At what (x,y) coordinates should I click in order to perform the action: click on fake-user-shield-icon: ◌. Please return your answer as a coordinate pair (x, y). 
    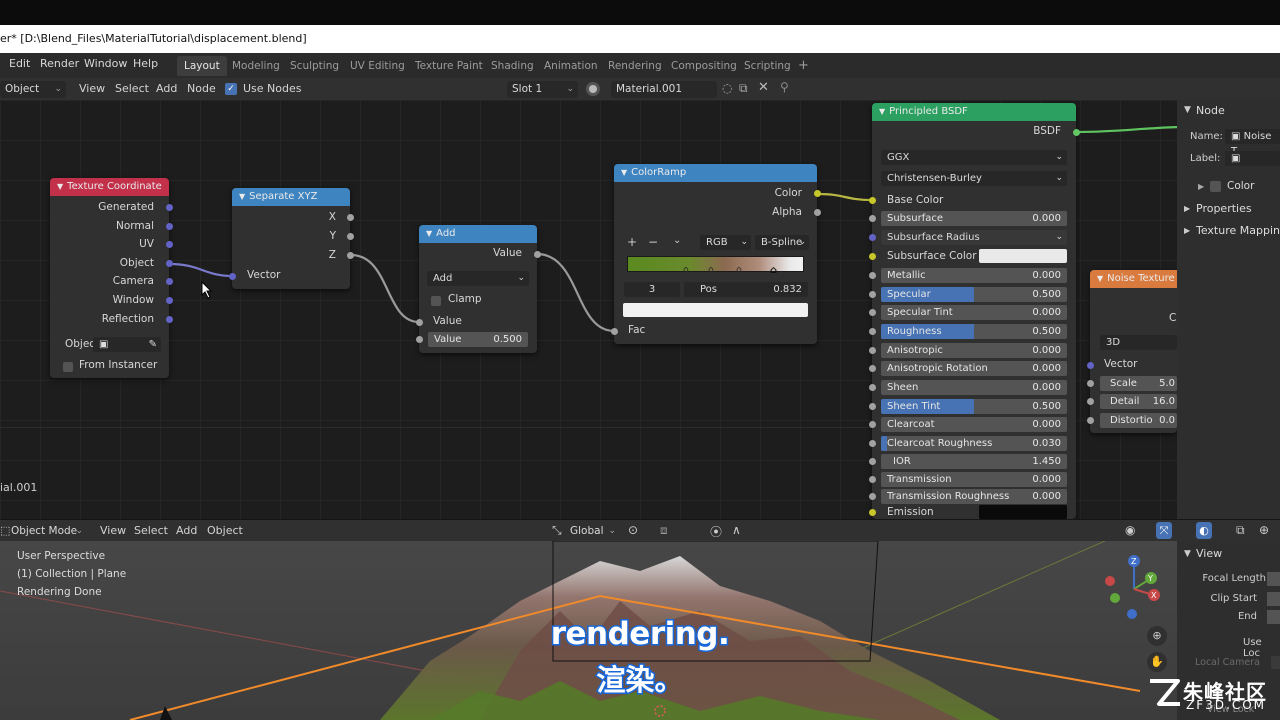
    Looking at the image, I should click on (727, 88).